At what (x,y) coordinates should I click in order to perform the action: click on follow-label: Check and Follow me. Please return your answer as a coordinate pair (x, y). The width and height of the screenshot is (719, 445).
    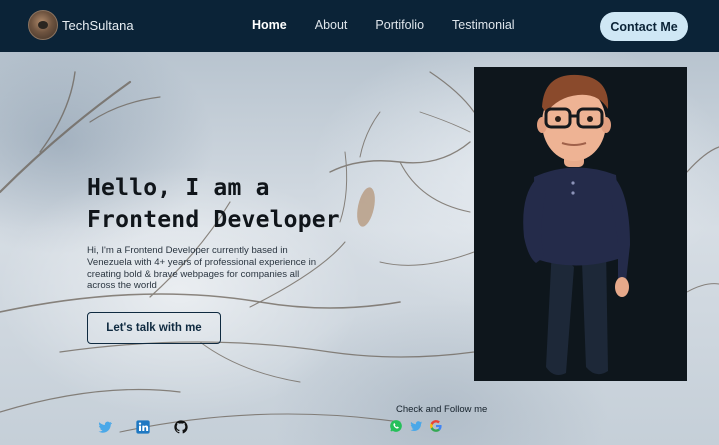
    Looking at the image, I should click on (442, 409).